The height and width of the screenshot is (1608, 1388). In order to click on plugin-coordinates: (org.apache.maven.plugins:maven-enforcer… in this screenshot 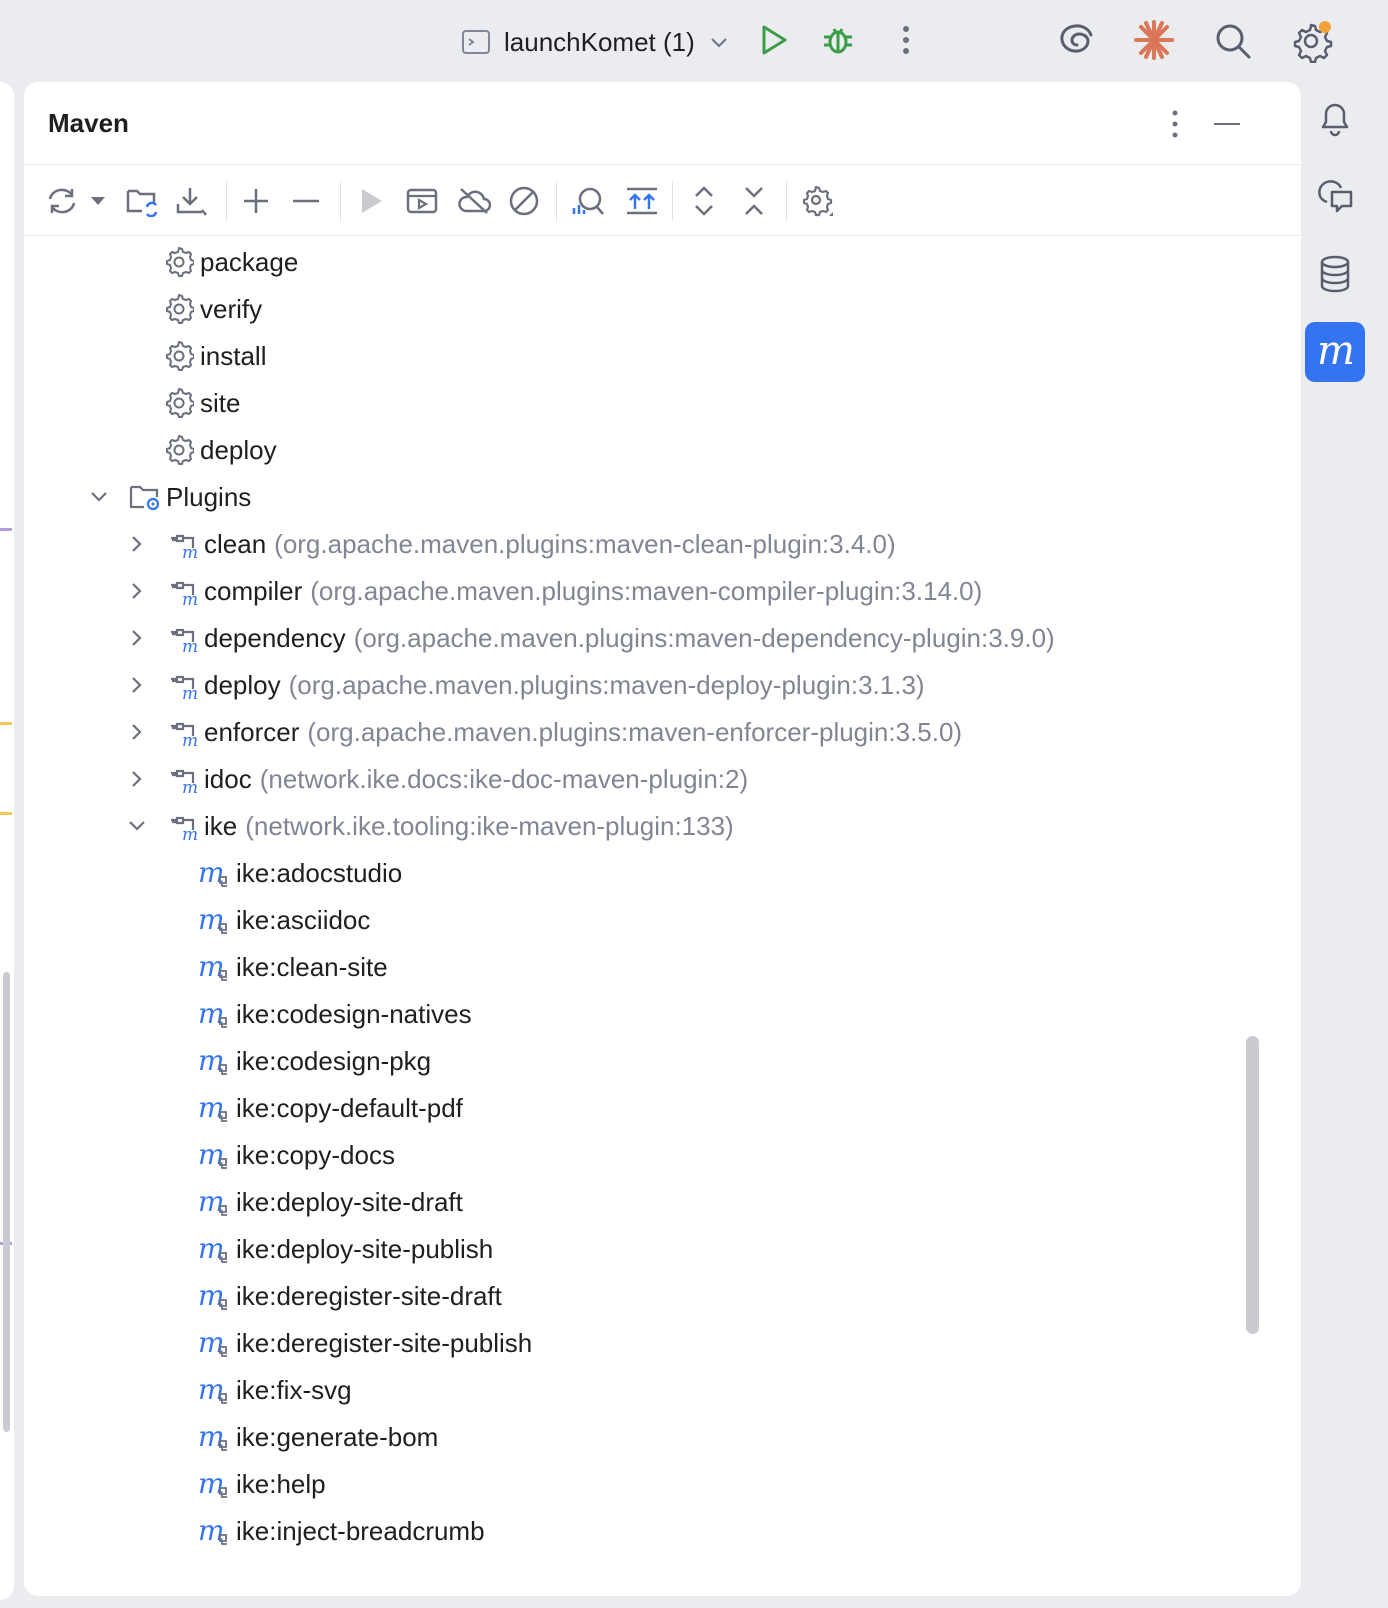, I will do `click(635, 731)`.